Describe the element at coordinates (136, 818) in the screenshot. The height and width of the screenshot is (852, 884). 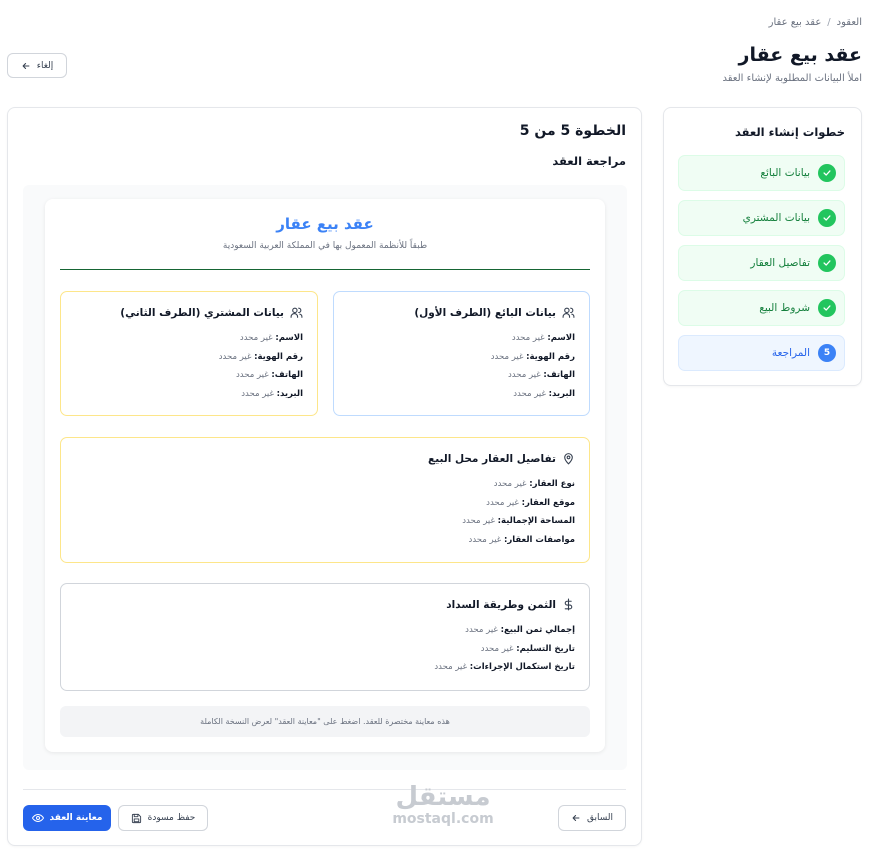
I see `save-icon` at that location.